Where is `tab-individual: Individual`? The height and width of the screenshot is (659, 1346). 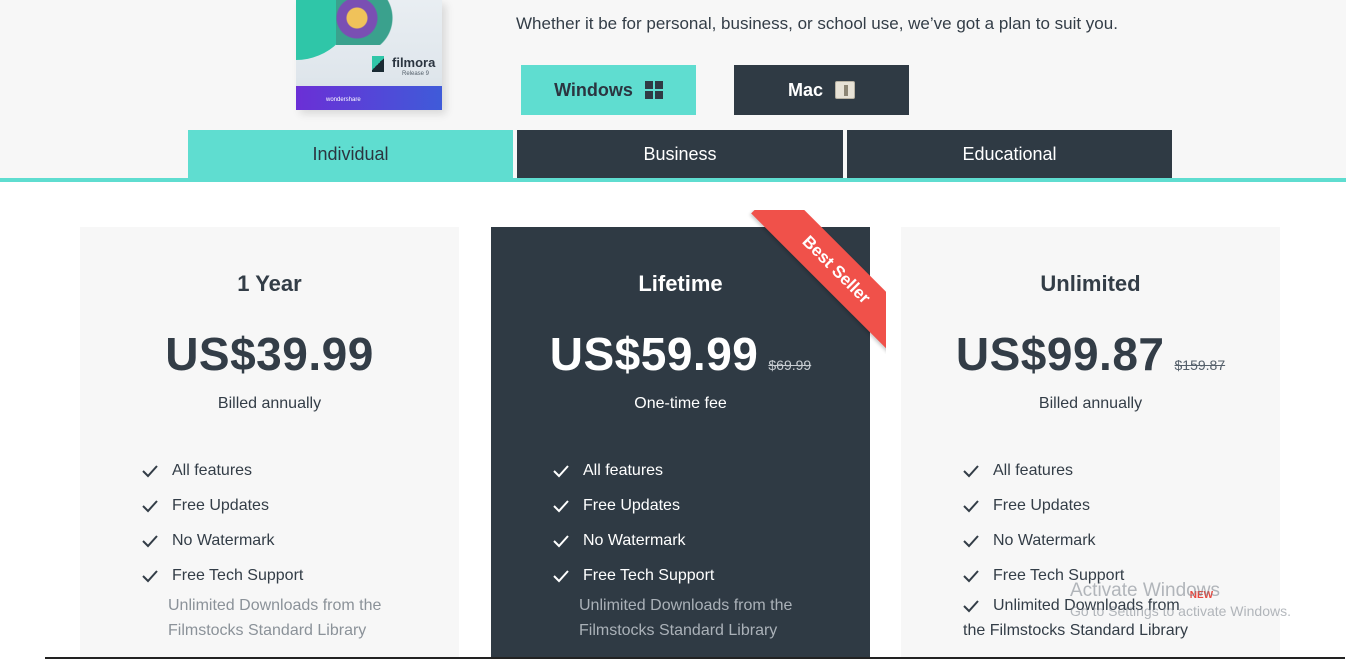
tab-individual: Individual is located at coordinates (350, 154).